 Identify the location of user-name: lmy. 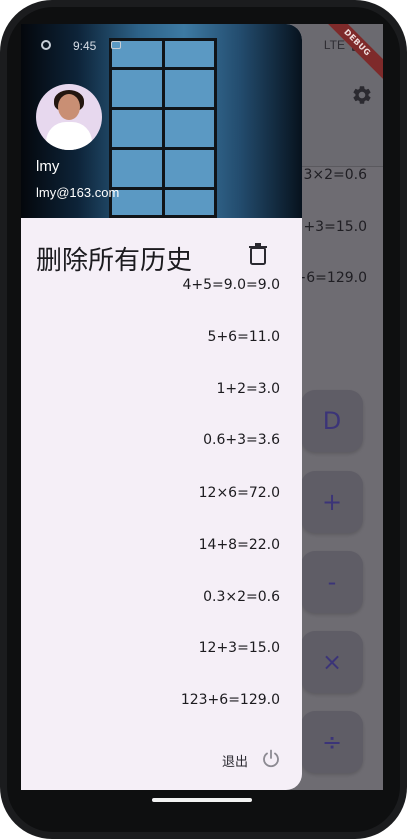
(48, 166).